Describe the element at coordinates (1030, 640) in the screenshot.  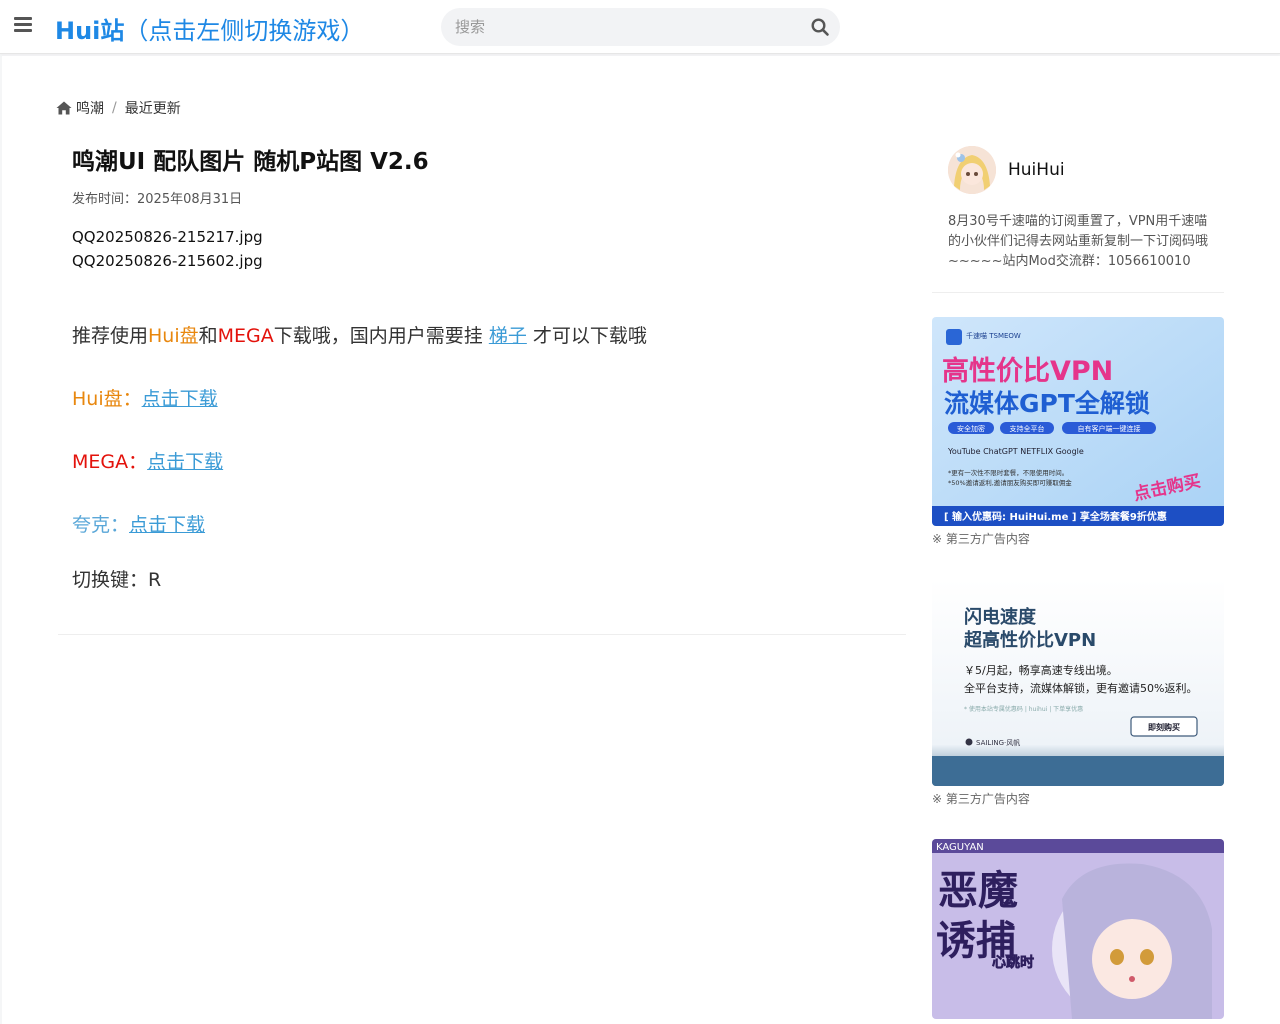
I see `ad-sailing-line2: 超高性价比VPN` at that location.